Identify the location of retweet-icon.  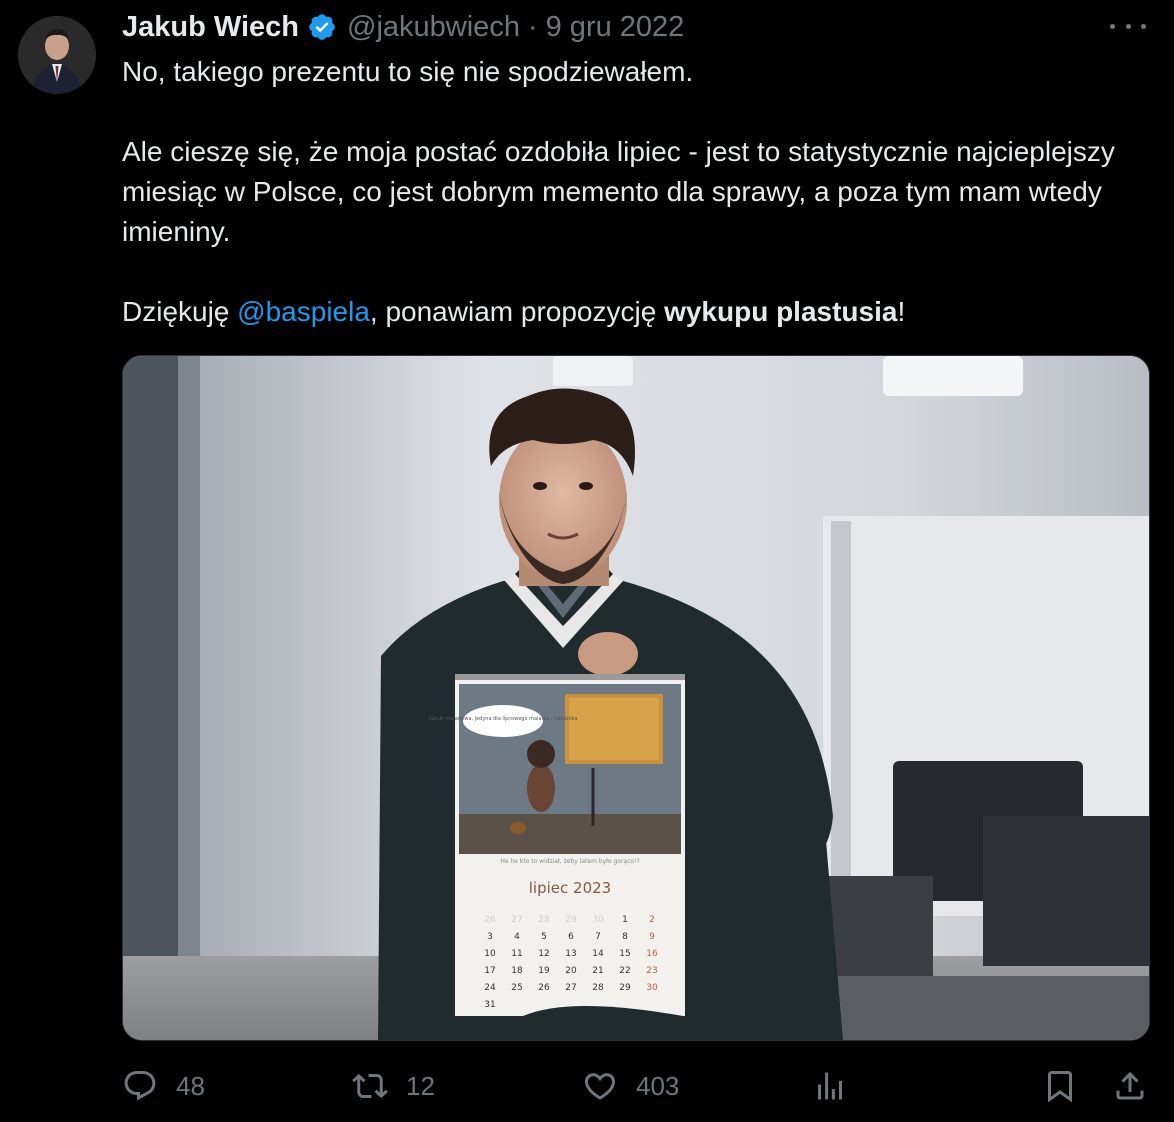
(370, 1086).